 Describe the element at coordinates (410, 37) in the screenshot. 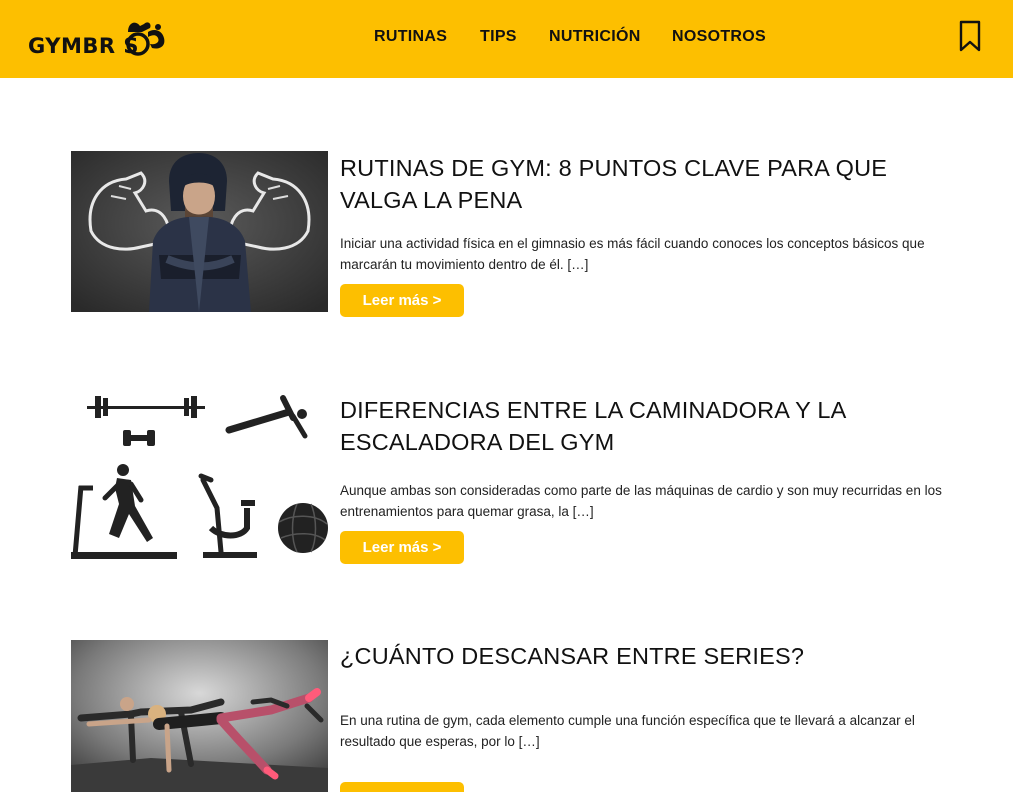

I see `nav-item-rutinas: RUTINAS` at that location.